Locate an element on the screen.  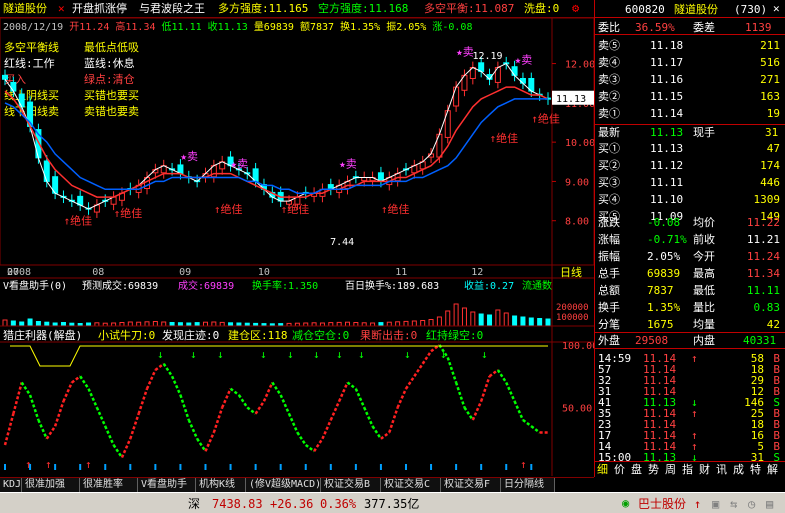
ask-row: 卖④ 11.17 516 is located at coordinates (690, 62).